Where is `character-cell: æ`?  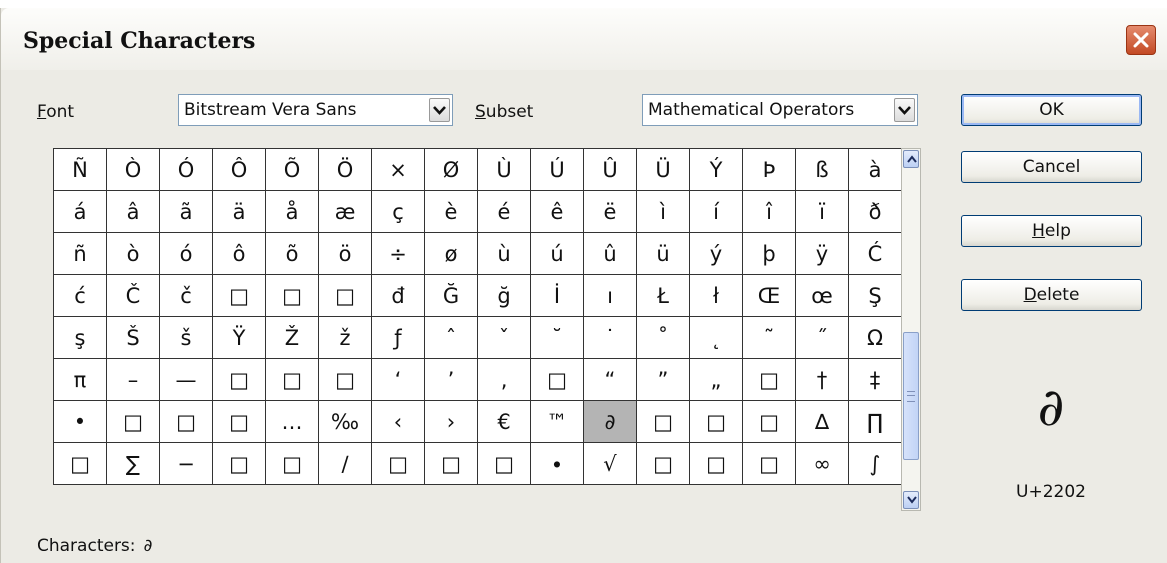 character-cell: æ is located at coordinates (345, 212).